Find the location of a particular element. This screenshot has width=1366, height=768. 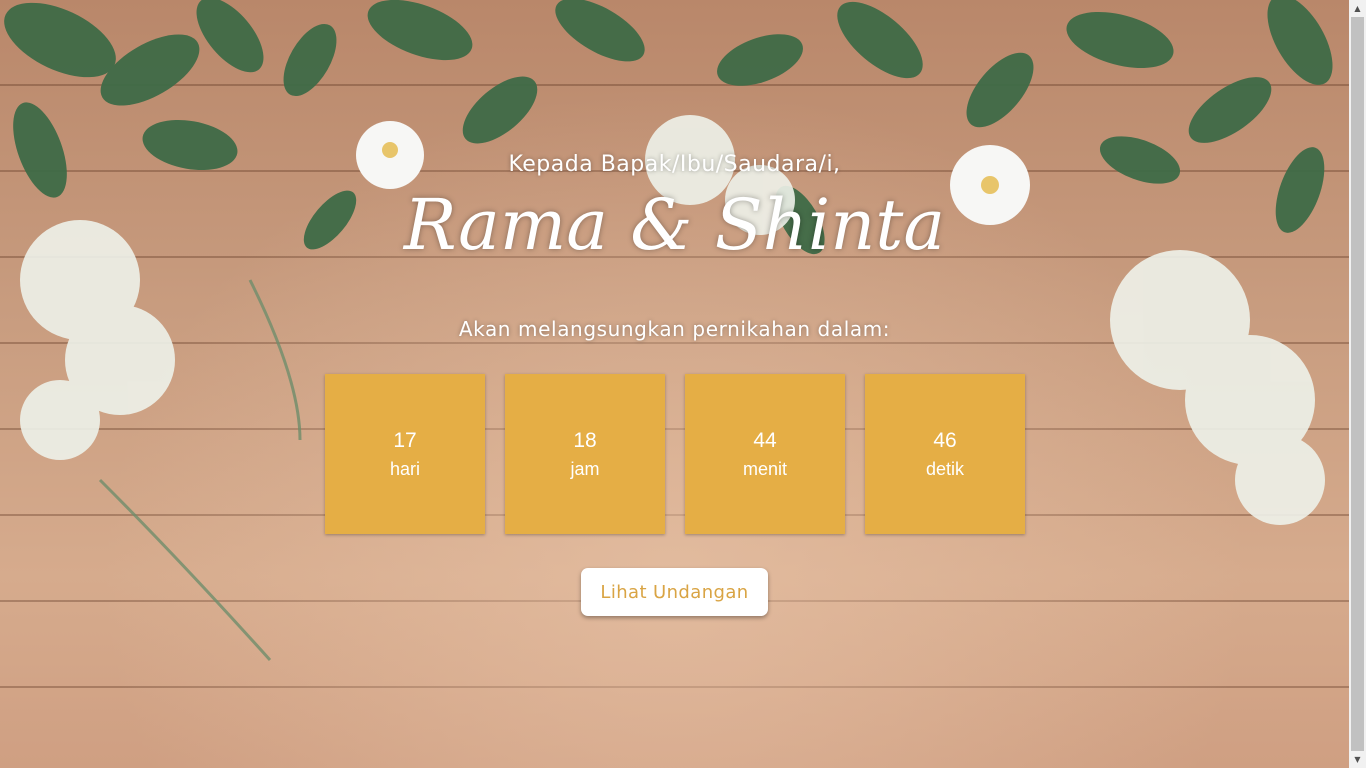

countdown-timer: 17 hari 18 jam 44 menit 46 detik is located at coordinates (675, 454).